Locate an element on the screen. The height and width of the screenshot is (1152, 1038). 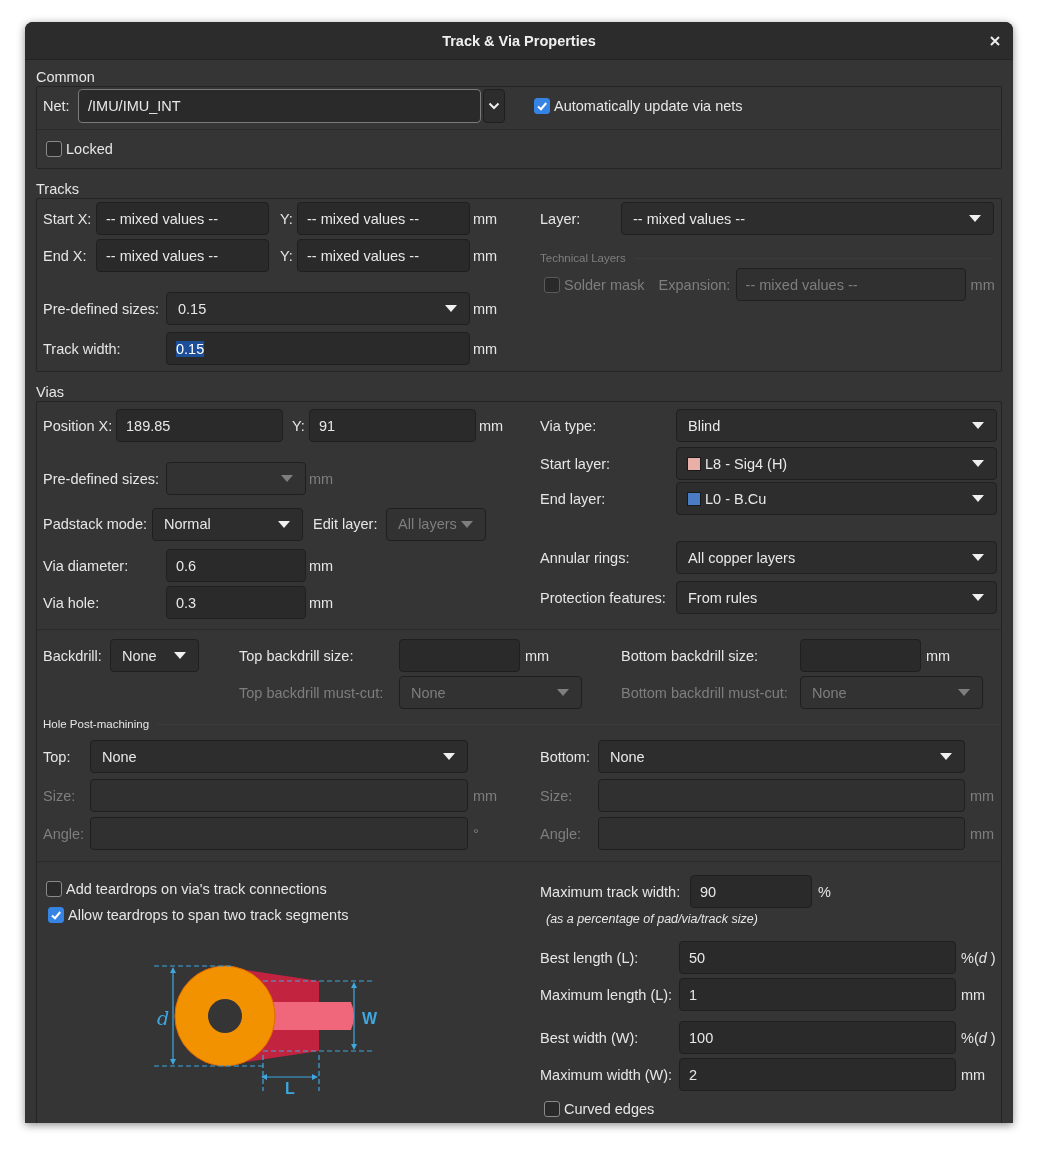
field-label: Best width (W): is located at coordinates (590, 1037).